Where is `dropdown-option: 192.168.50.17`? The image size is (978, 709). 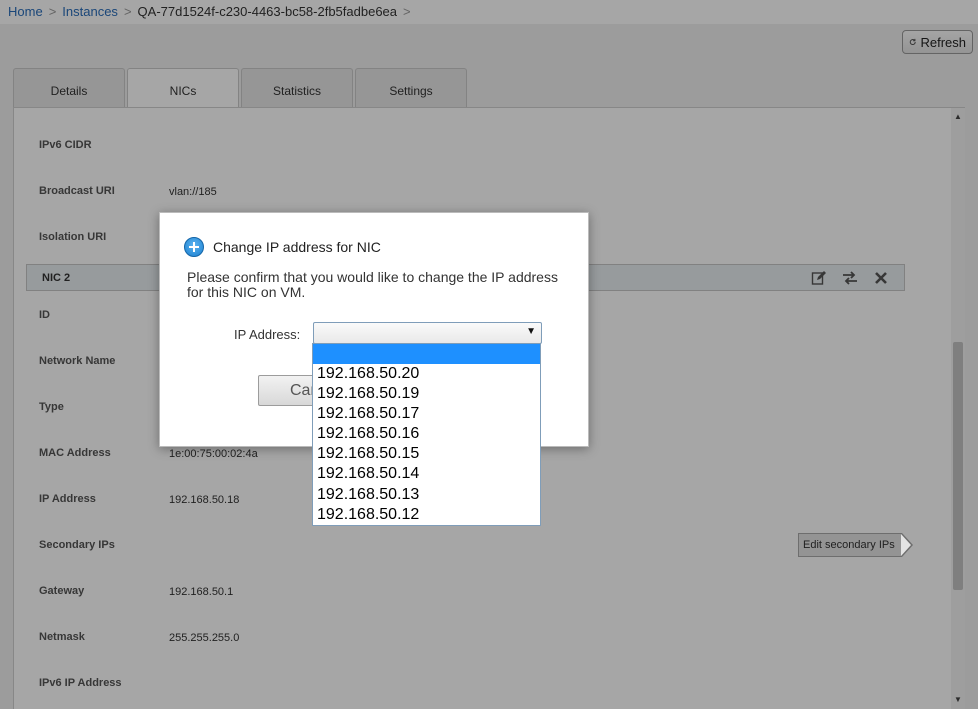
dropdown-option: 192.168.50.17 is located at coordinates (426, 414).